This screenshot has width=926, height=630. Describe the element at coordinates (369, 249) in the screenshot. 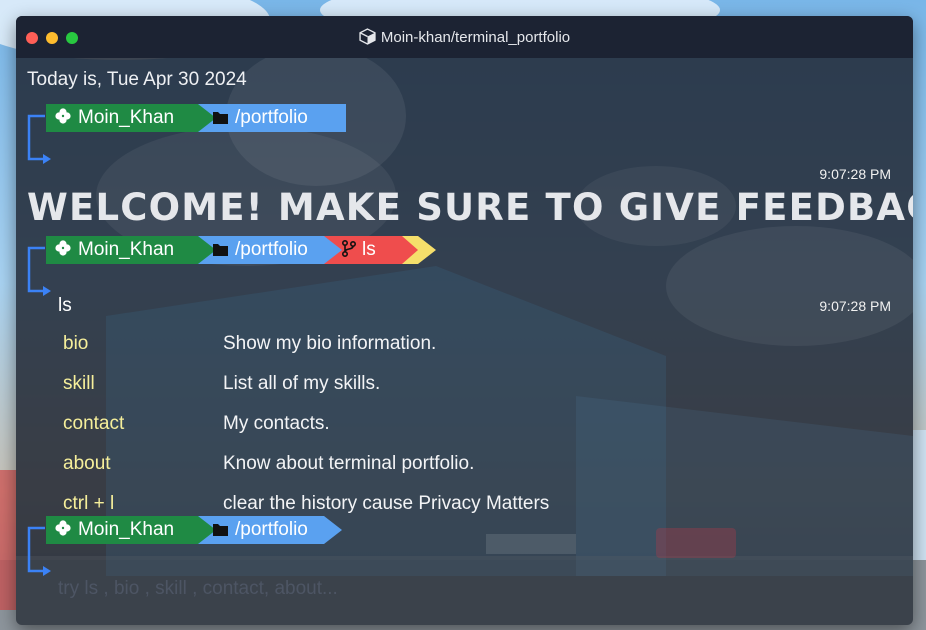

I see `prompt-git-label: ls` at that location.